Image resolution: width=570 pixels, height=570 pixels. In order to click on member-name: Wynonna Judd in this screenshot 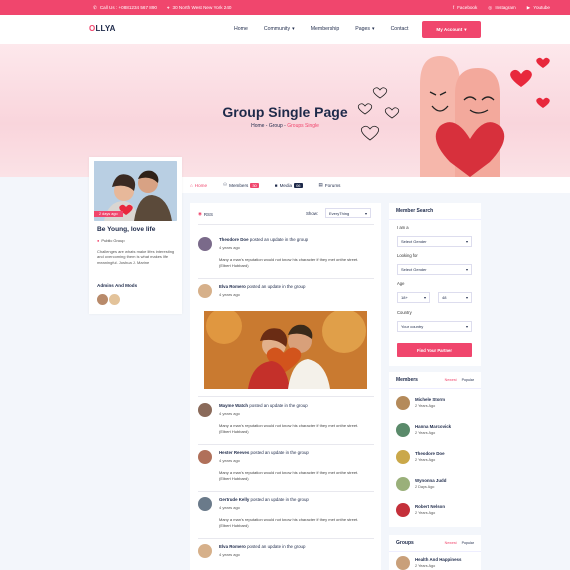, I will do `click(430, 480)`.